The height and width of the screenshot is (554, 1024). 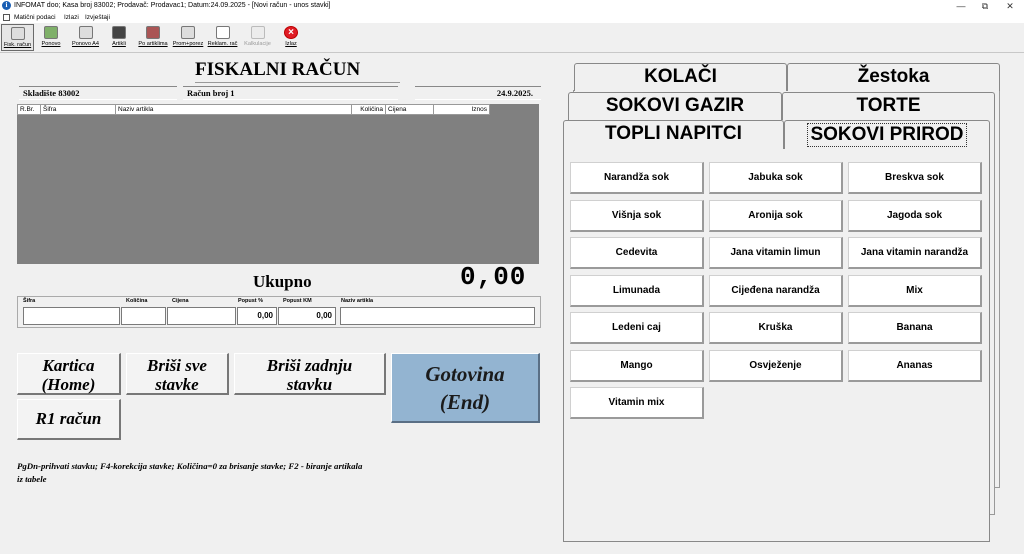 What do you see at coordinates (776, 215) in the screenshot?
I see `product-button-aronija-sok: Aronija sok` at bounding box center [776, 215].